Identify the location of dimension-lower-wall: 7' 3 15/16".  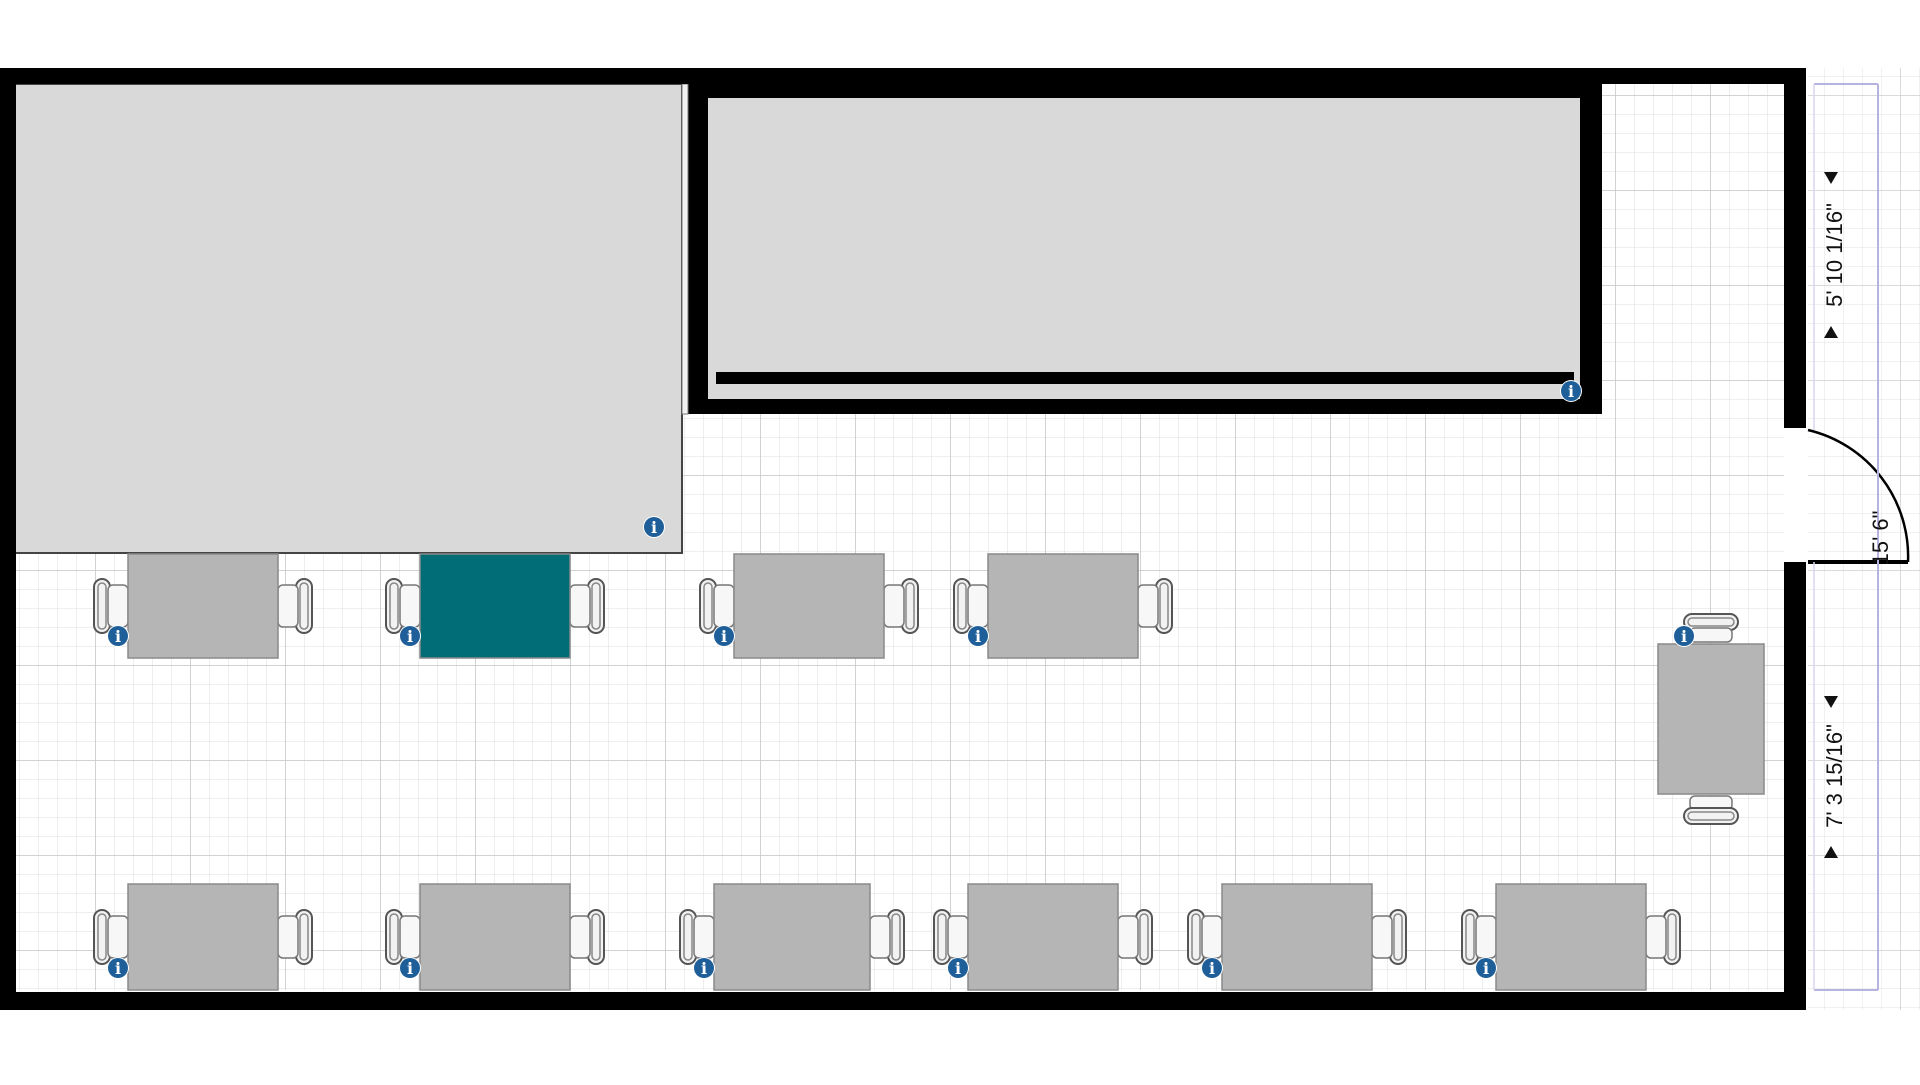
(1834, 776).